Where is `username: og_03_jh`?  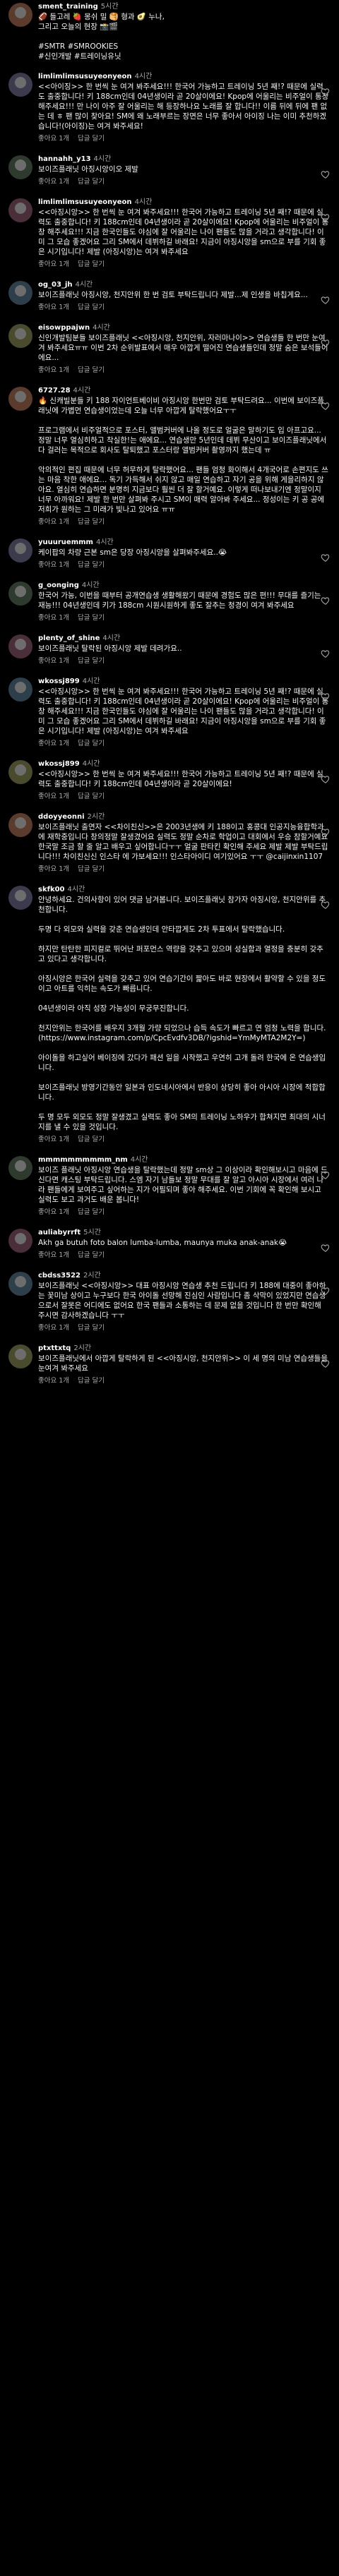
username: og_03_jh is located at coordinates (56, 285).